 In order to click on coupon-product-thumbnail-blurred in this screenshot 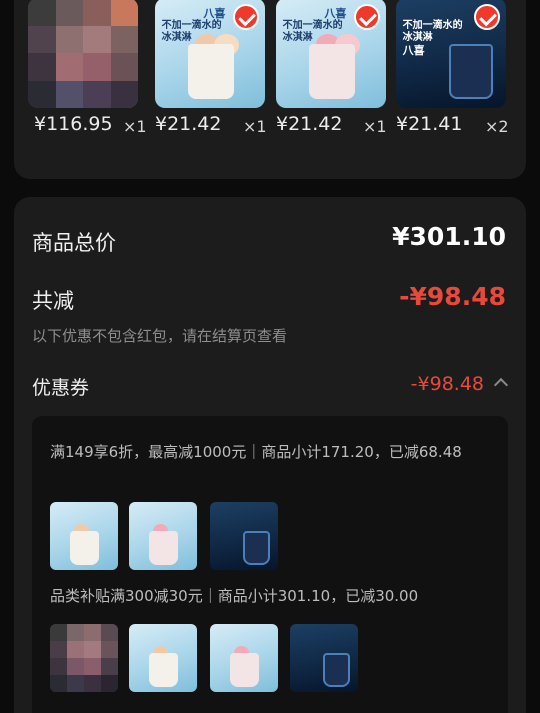, I will do `click(84, 658)`.